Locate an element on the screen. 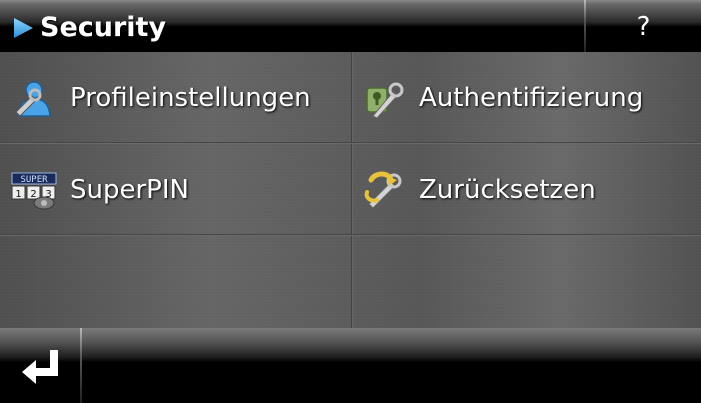  svg-text: SUPER is located at coordinates (34, 180).